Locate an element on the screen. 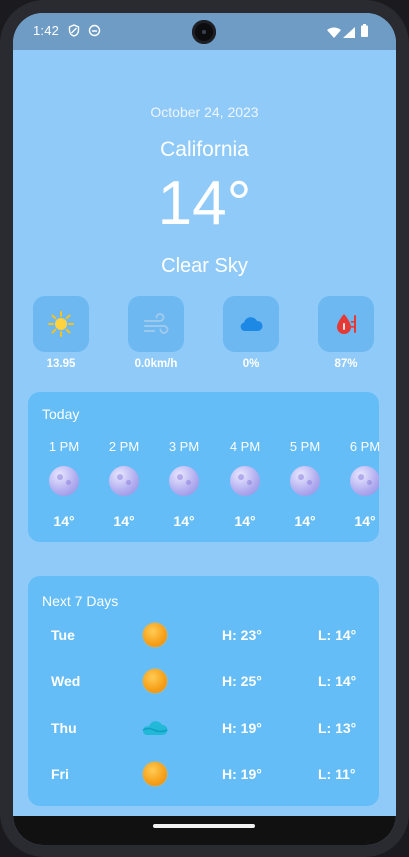 The image size is (409, 857). wind-tile is located at coordinates (156, 324).